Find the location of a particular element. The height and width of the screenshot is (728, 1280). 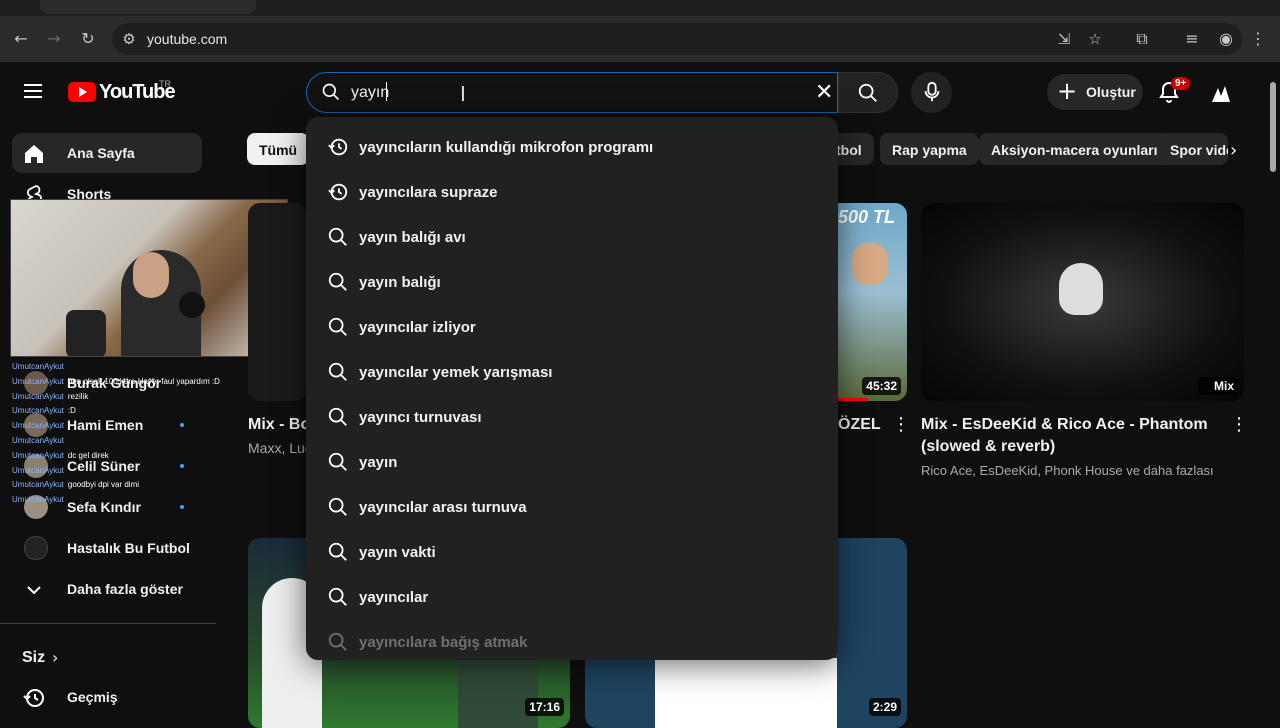

suggestion-text: yayın balığı is located at coordinates (400, 282).